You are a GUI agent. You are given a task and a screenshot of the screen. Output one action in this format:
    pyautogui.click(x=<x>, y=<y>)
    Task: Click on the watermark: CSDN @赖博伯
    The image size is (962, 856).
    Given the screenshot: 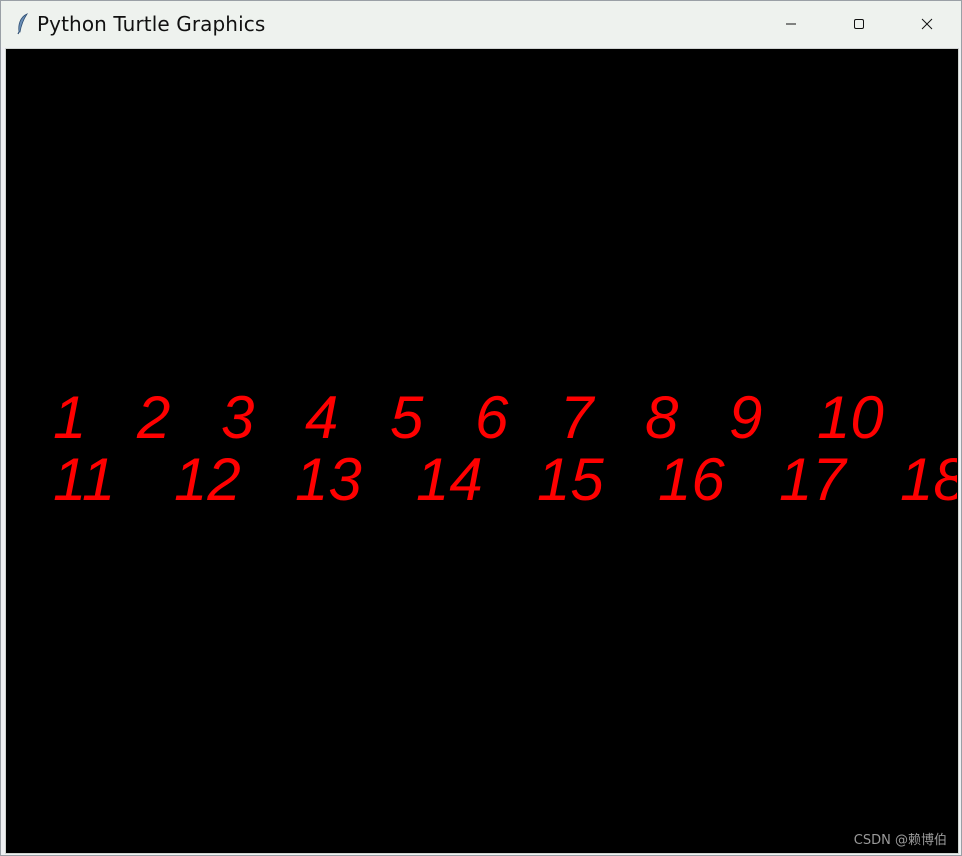 What is the action you would take?
    pyautogui.click(x=900, y=840)
    